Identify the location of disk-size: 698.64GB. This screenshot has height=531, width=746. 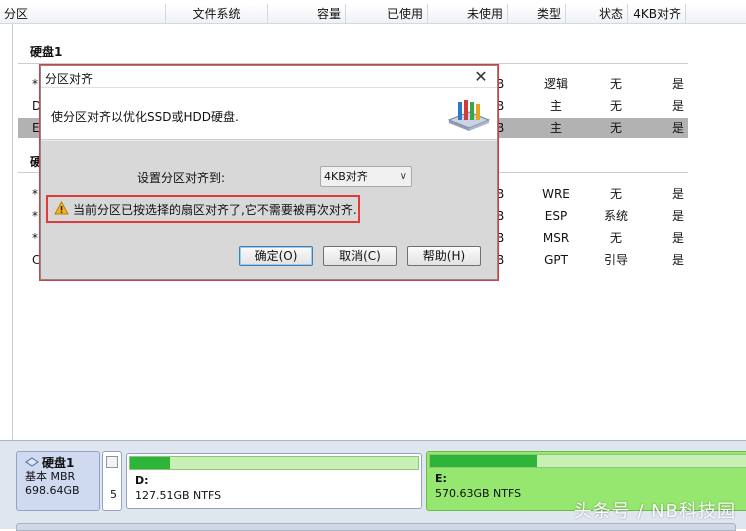
(52, 490).